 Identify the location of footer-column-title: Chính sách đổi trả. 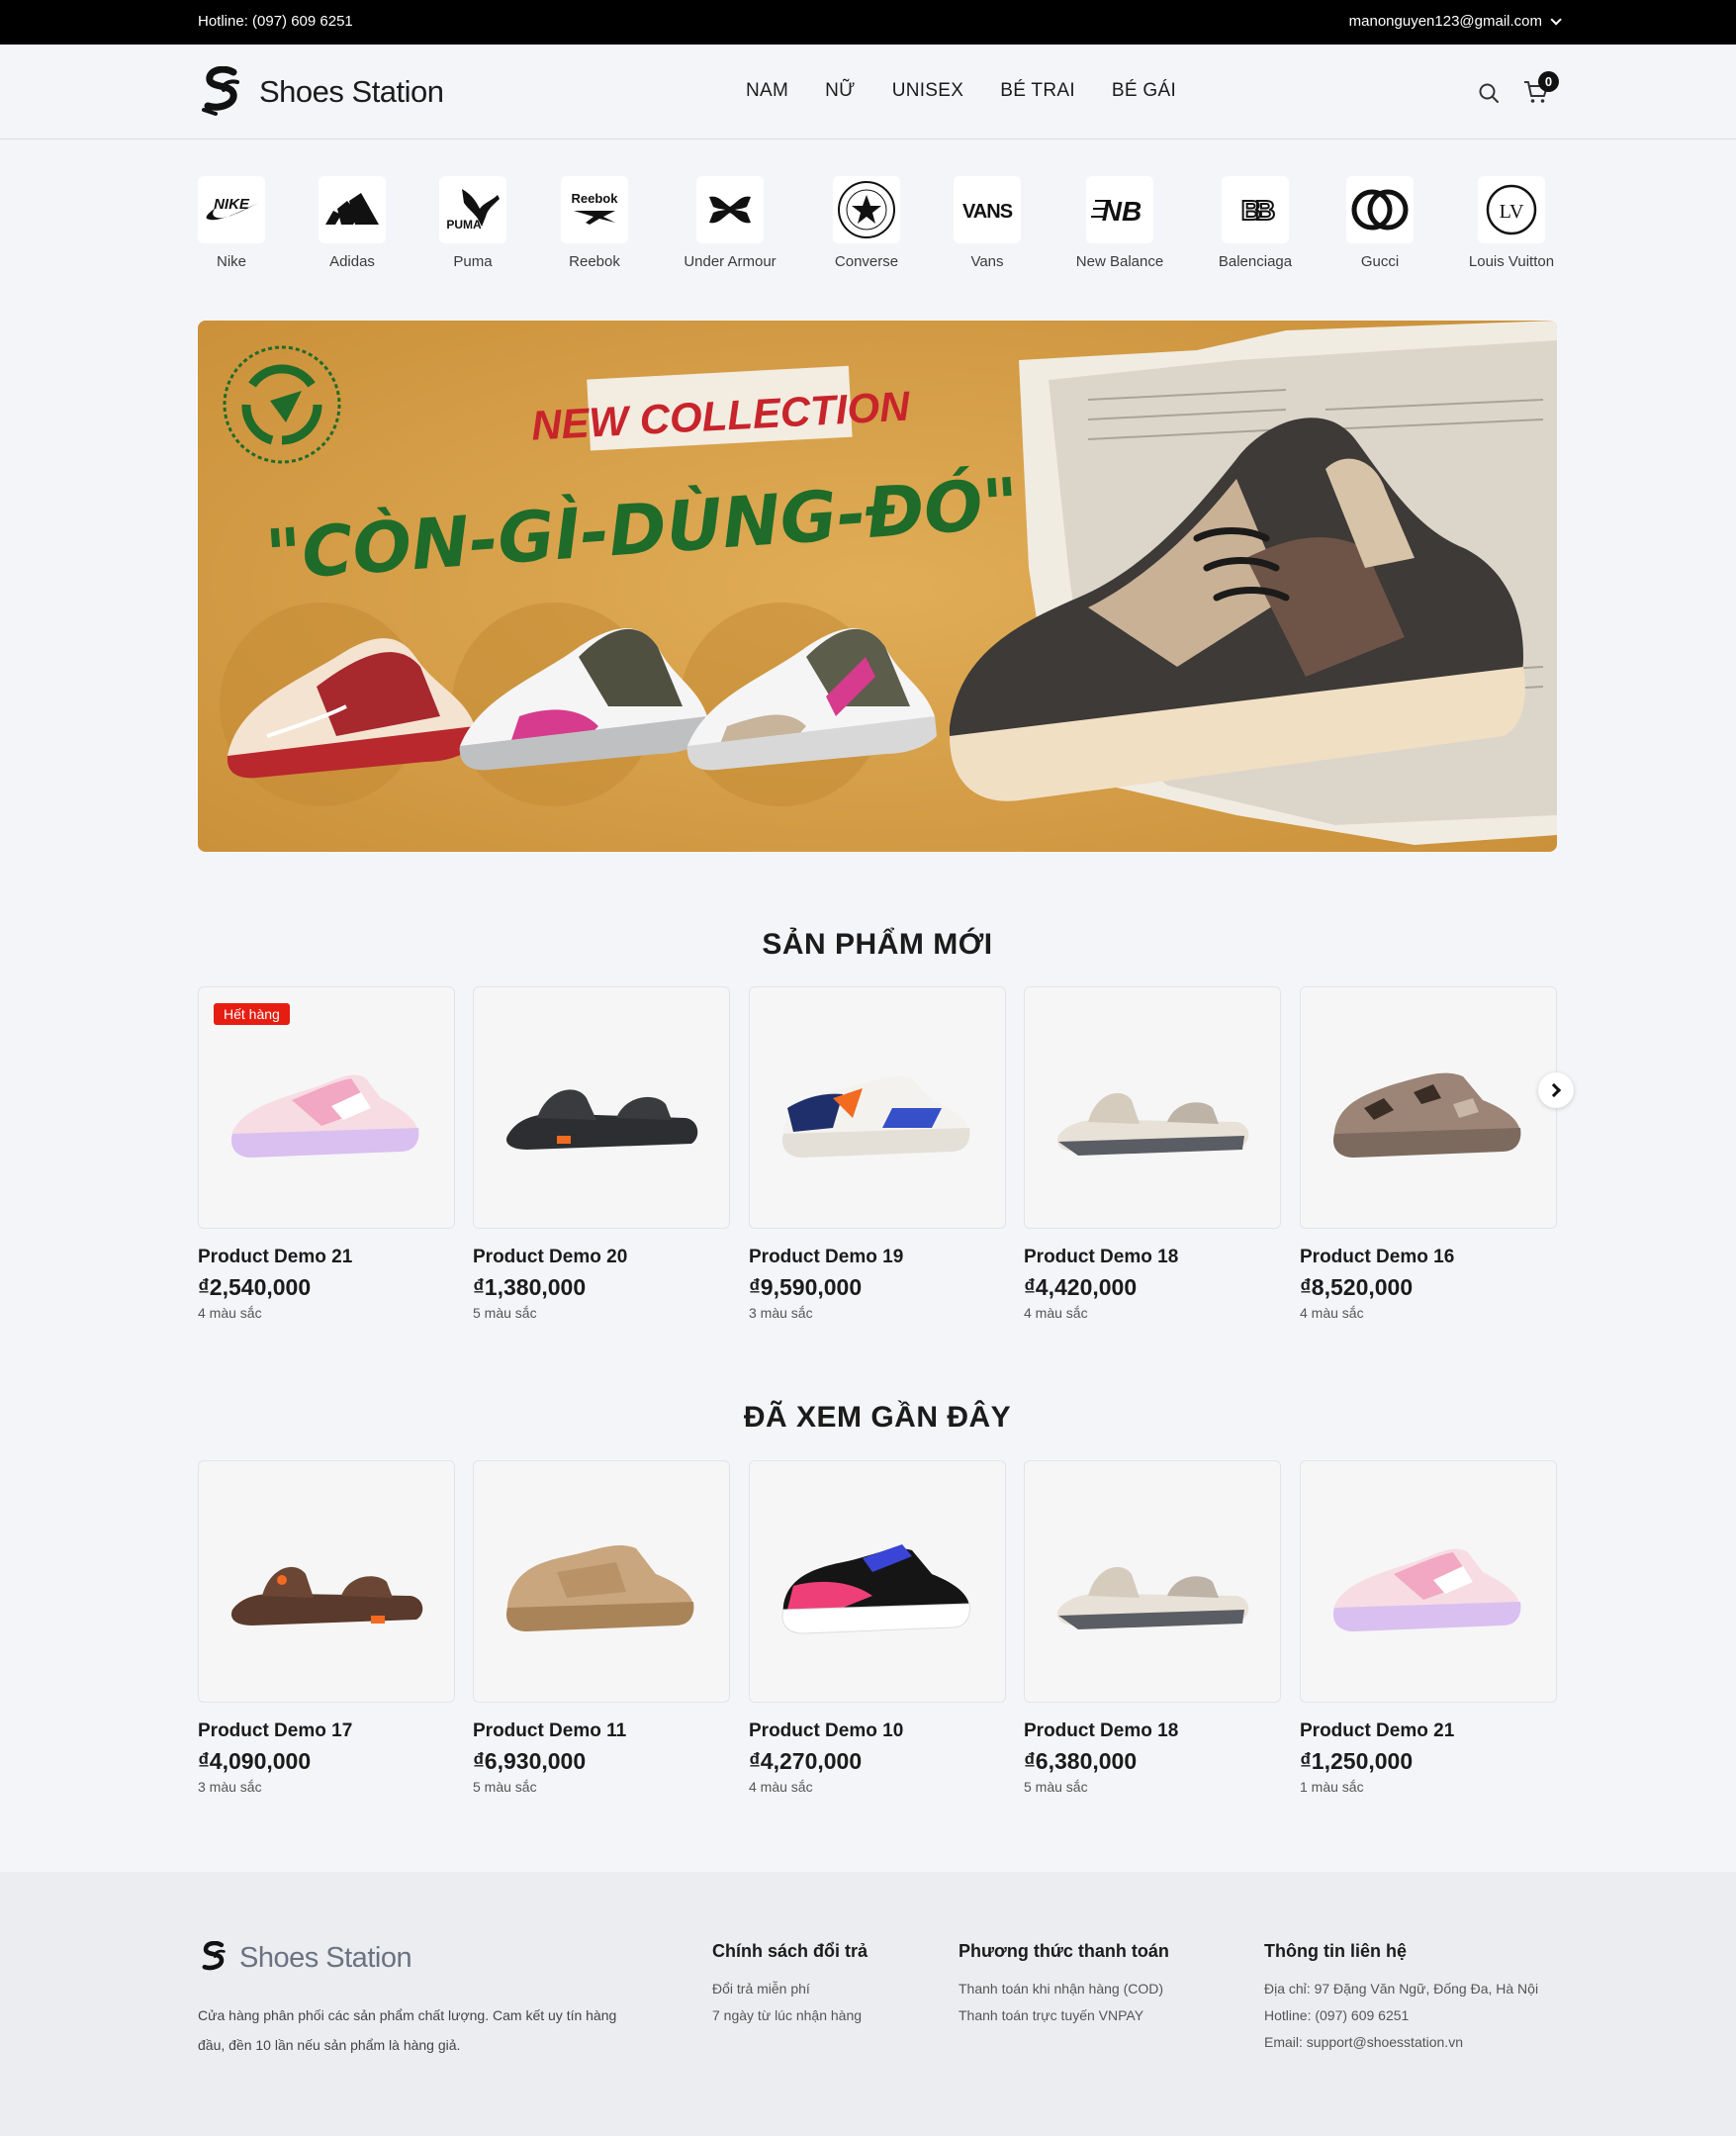
(790, 1951).